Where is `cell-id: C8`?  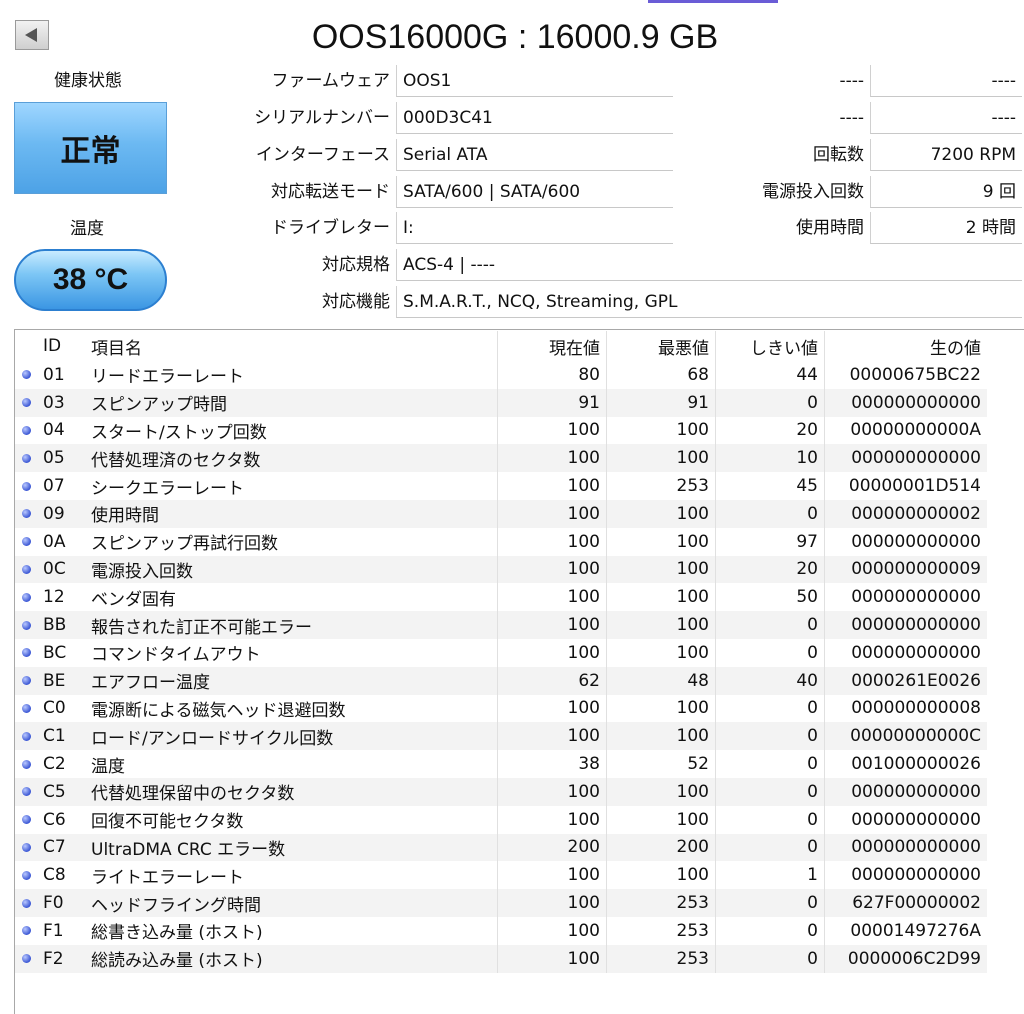
cell-id: C8 is located at coordinates (61, 875).